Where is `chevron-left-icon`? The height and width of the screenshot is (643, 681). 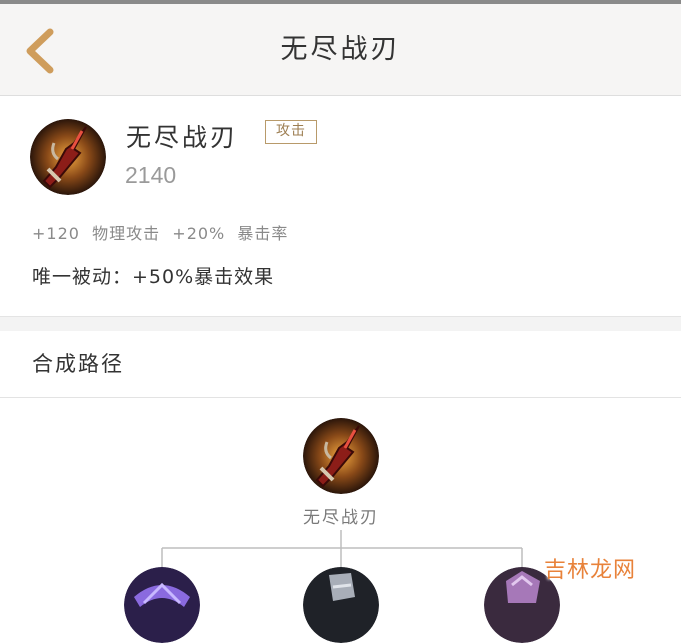 chevron-left-icon is located at coordinates (40, 51).